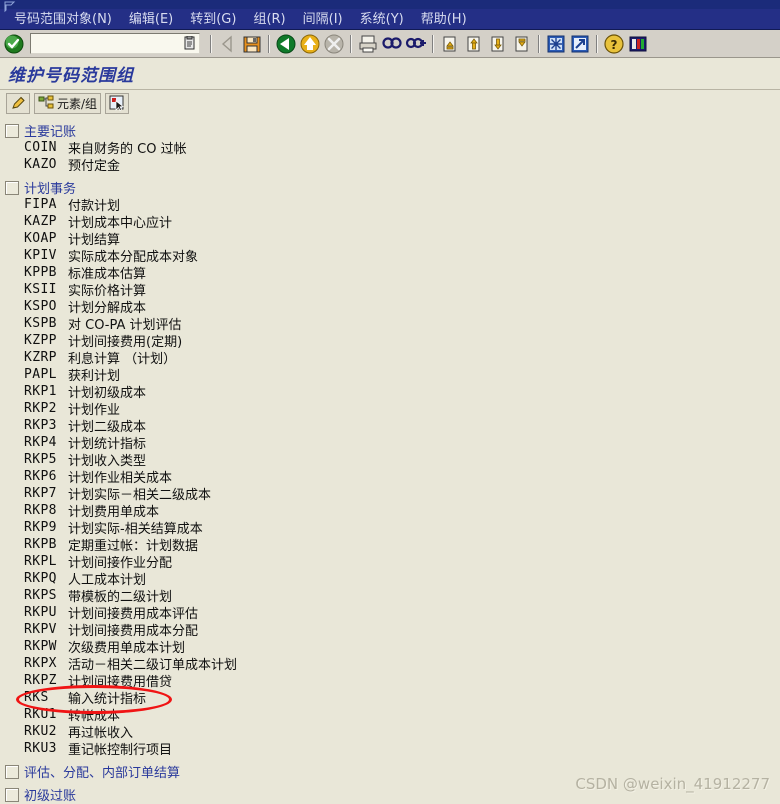 The width and height of the screenshot is (780, 804). What do you see at coordinates (102, 773) in the screenshot?
I see `group-label: 评估、分配、内部订单结算` at bounding box center [102, 773].